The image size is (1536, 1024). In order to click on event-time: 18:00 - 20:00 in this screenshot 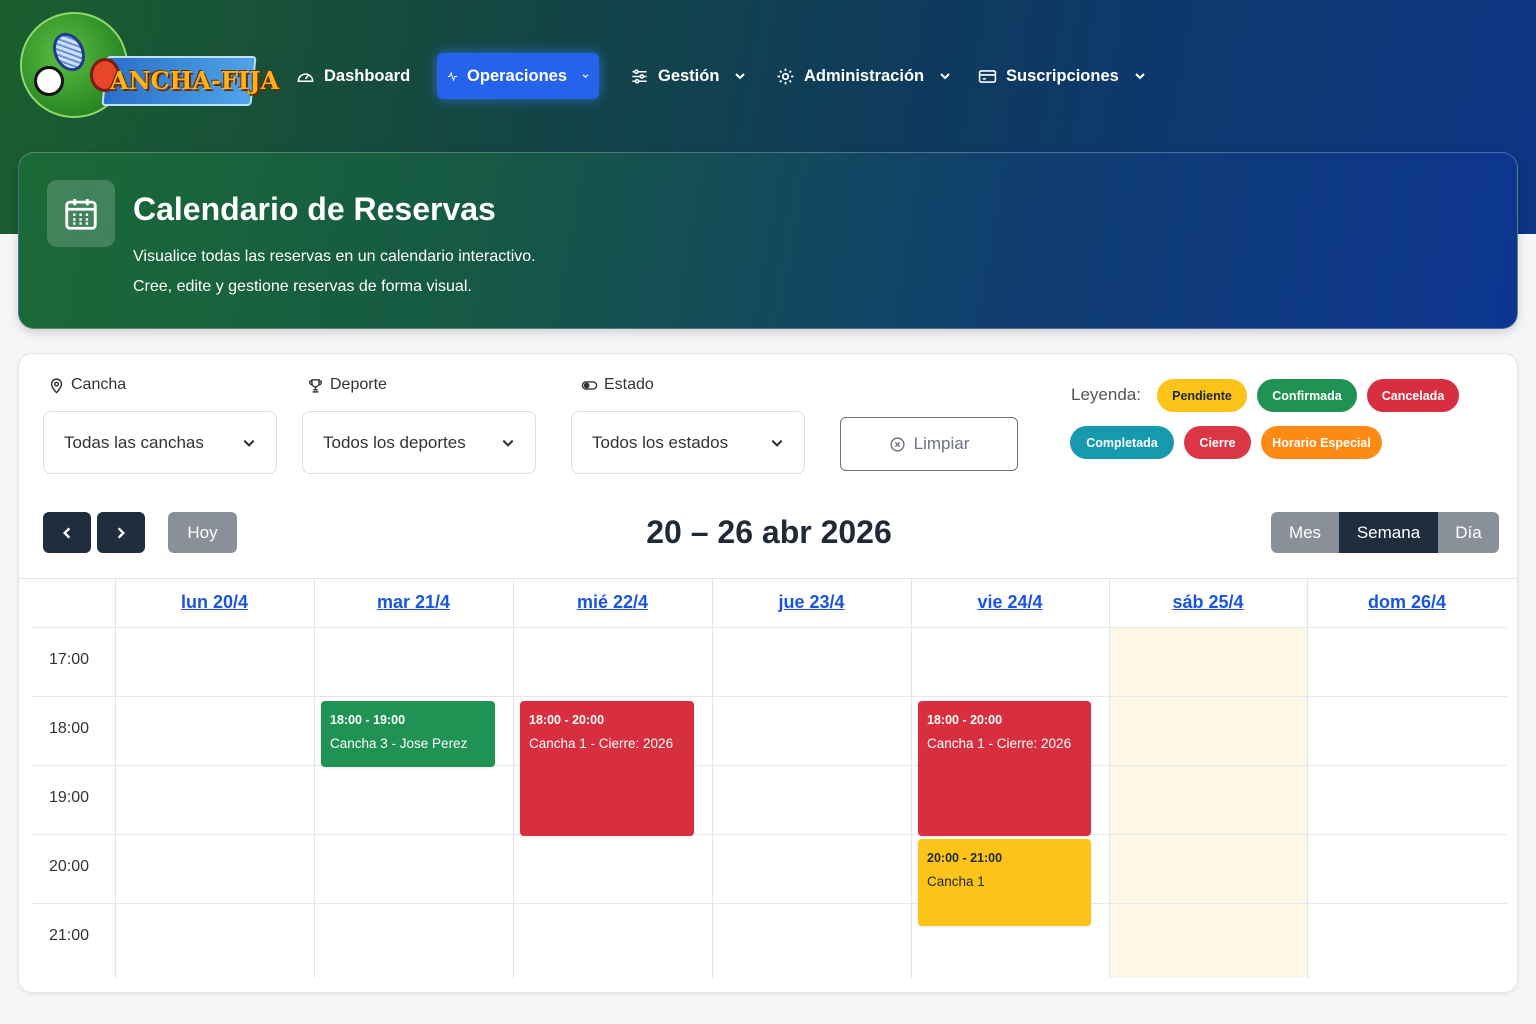, I will do `click(965, 720)`.